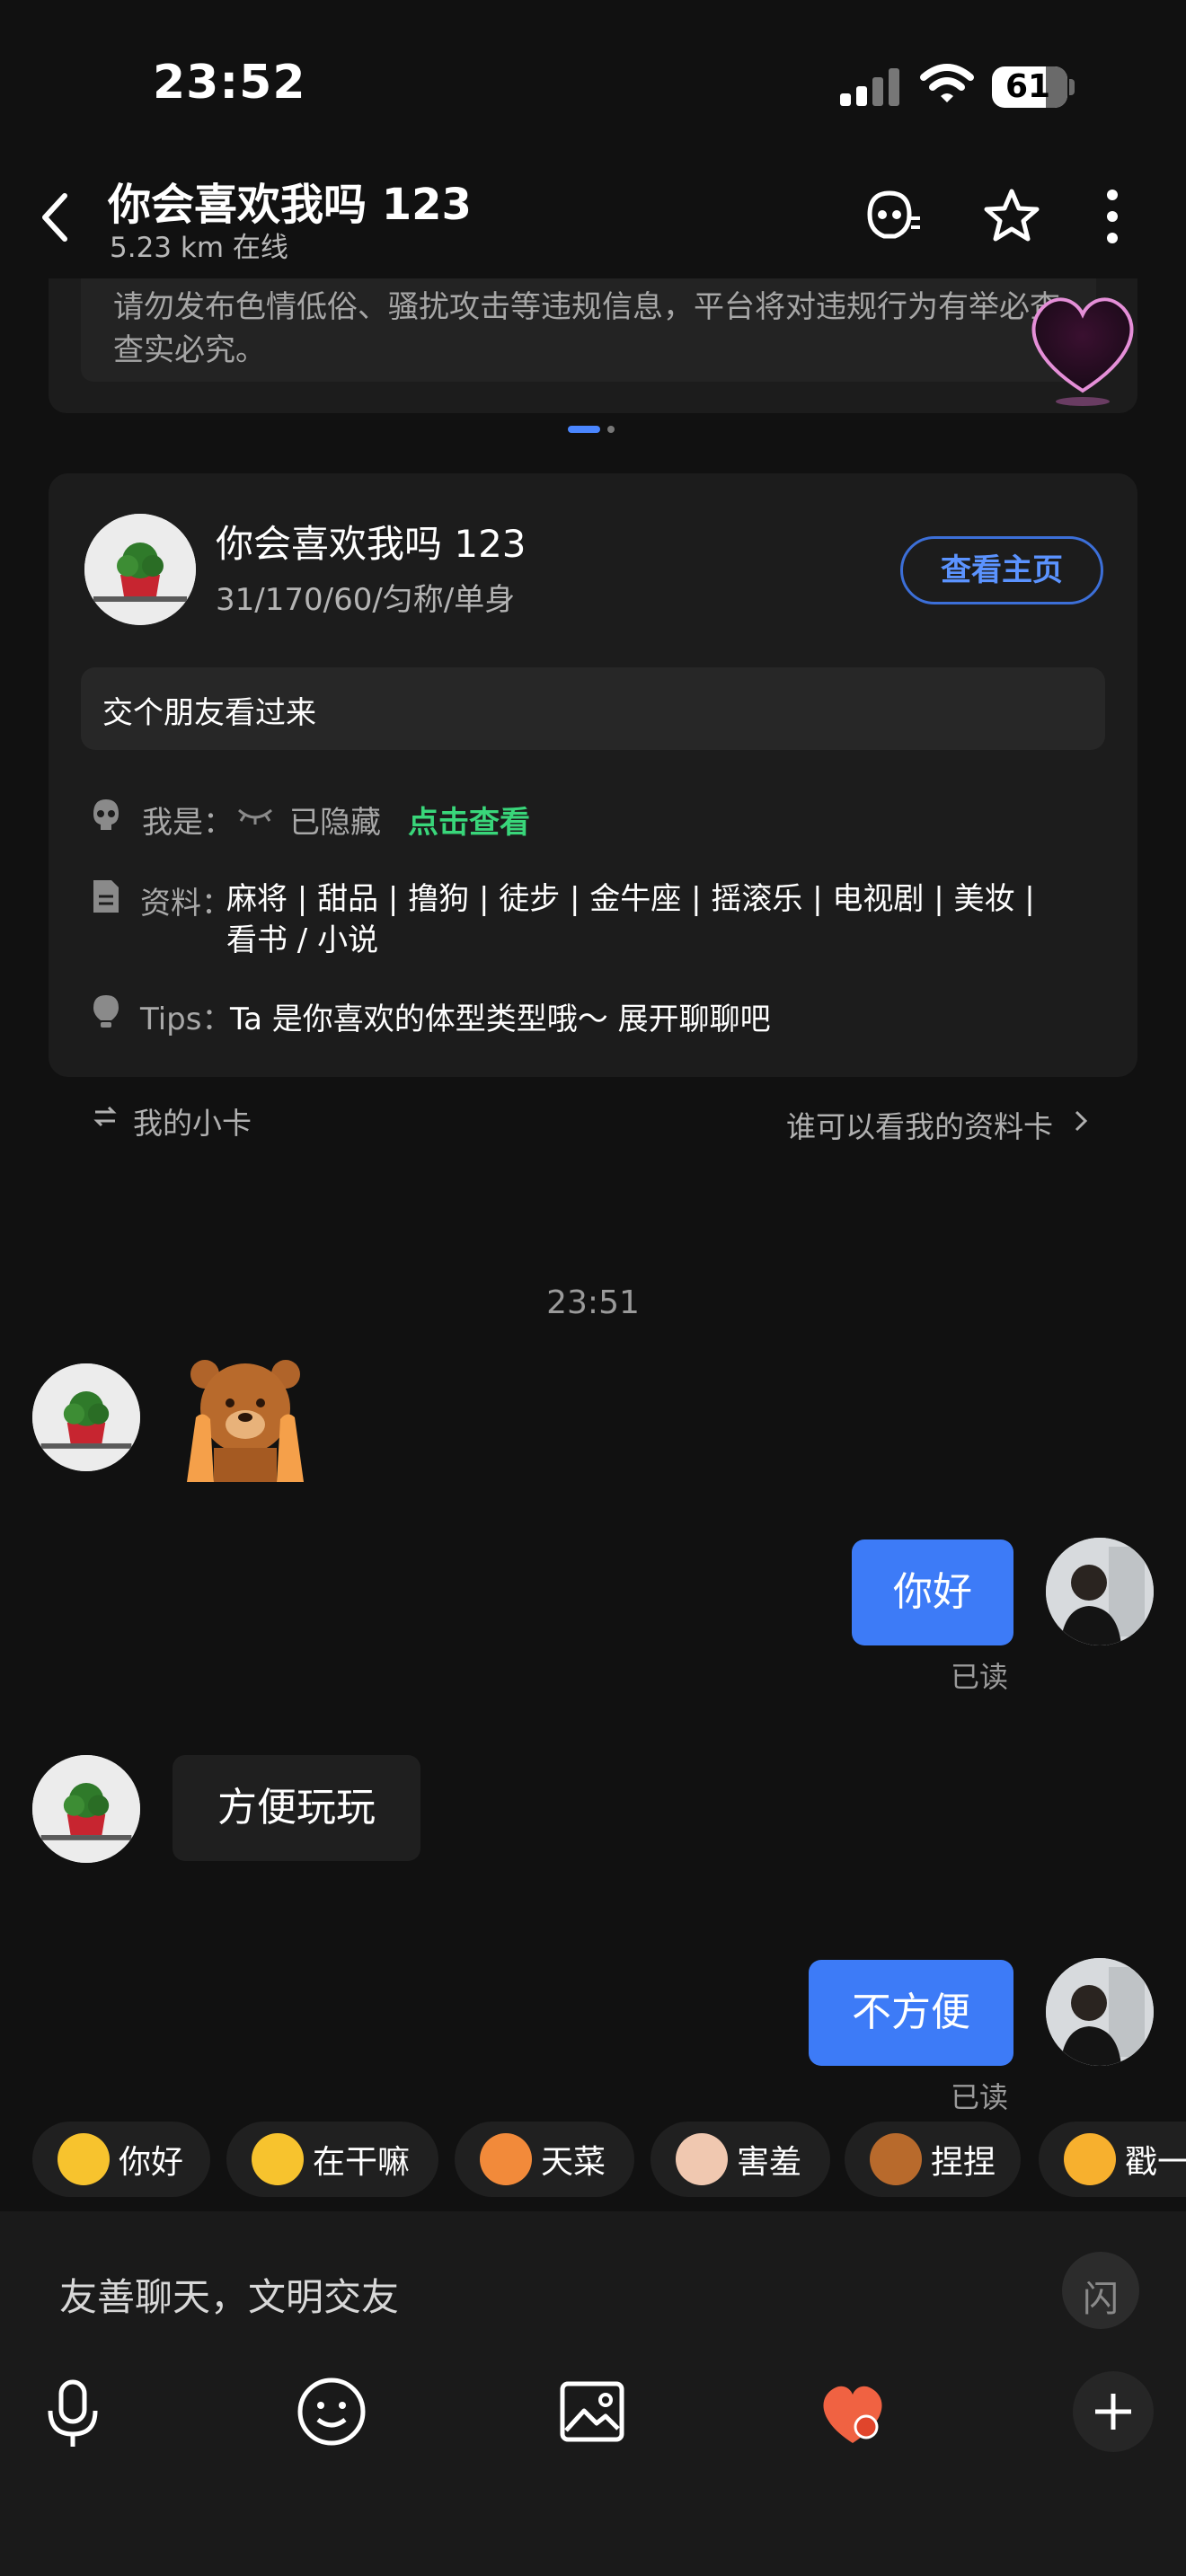  What do you see at coordinates (188, 823) in the screenshot?
I see `identity-label: 我是：` at bounding box center [188, 823].